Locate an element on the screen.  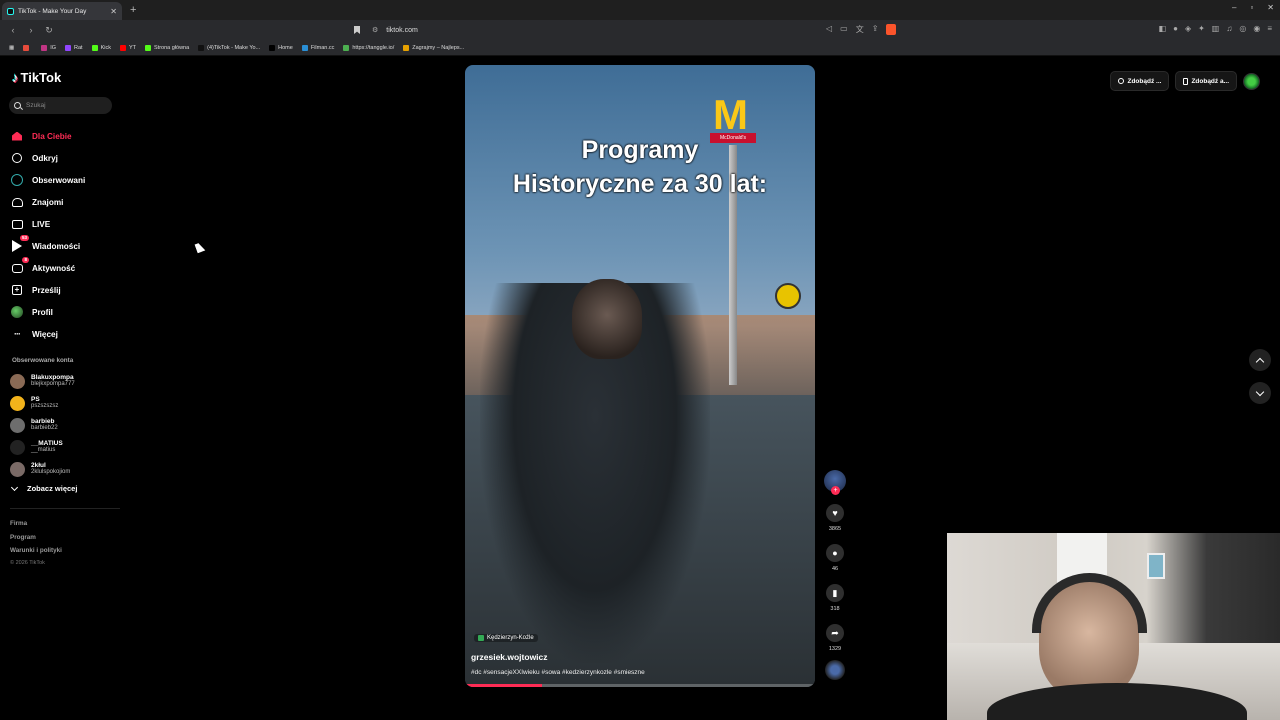
sidebar-item-activity: 8 Aktywność is located at coordinates (65, 268).